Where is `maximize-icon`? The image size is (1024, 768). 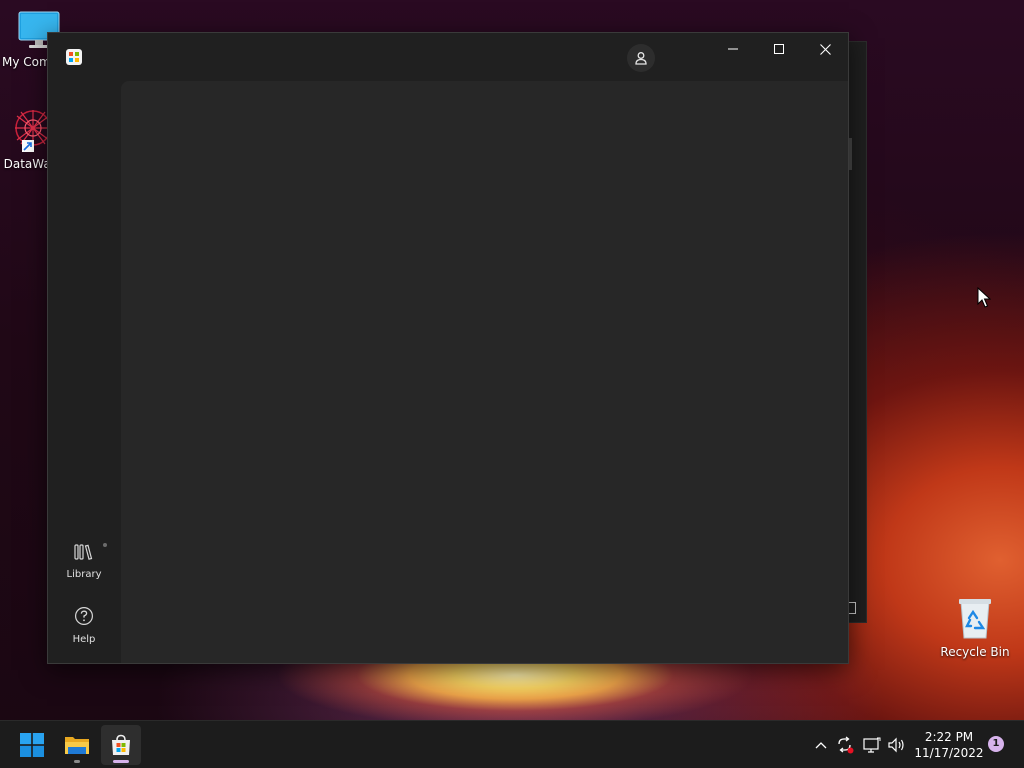 maximize-icon is located at coordinates (779, 49).